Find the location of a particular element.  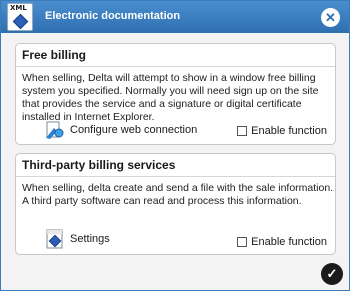

enable-function-checkbox-free-billing: Enable function is located at coordinates (282, 131).